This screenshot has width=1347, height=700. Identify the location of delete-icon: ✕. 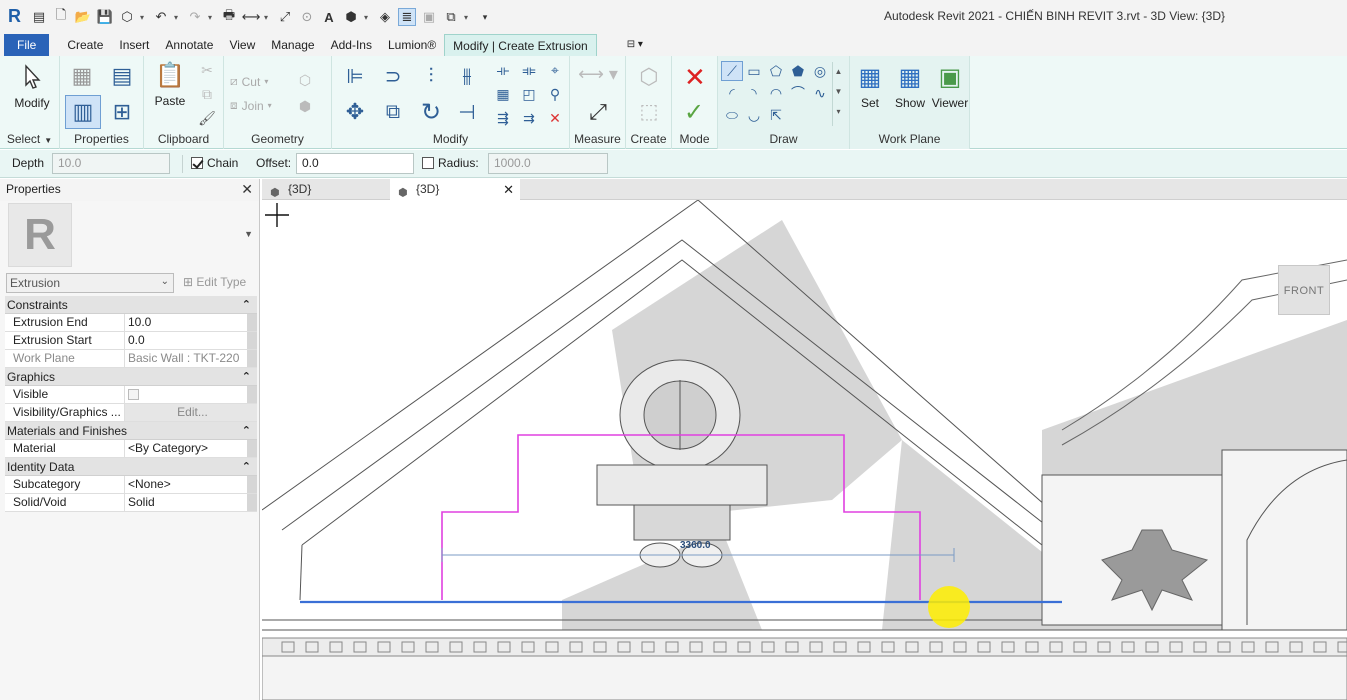
(555, 118).